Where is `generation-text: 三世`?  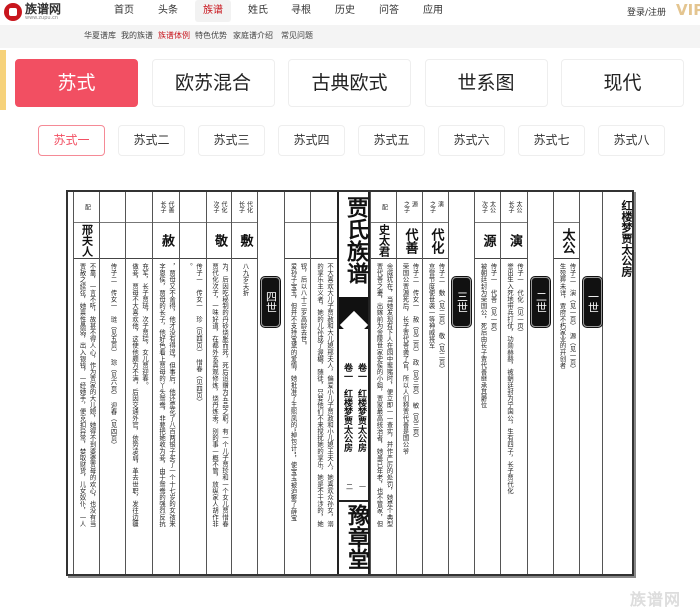 generation-text: 三世 is located at coordinates (462, 302).